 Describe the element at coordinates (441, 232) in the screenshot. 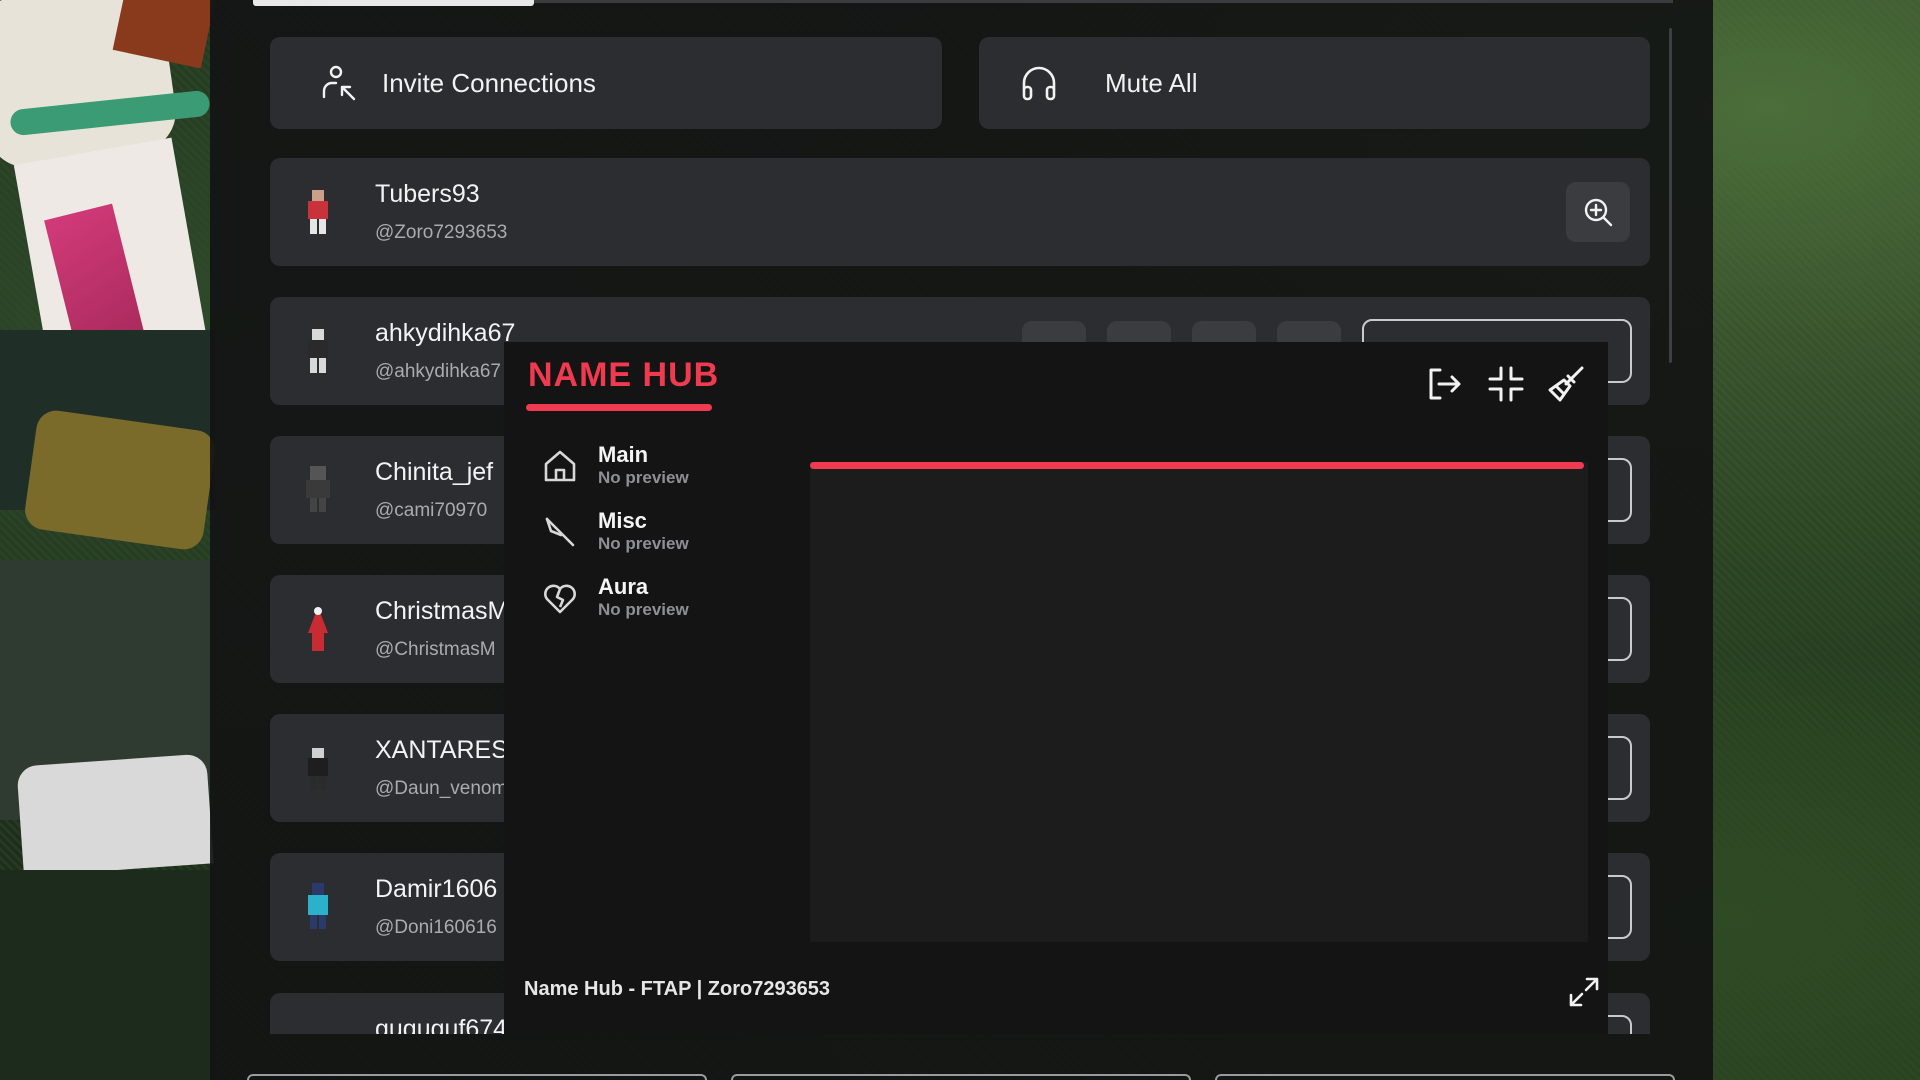

I see `connection-handle: @Zoro7293653` at that location.